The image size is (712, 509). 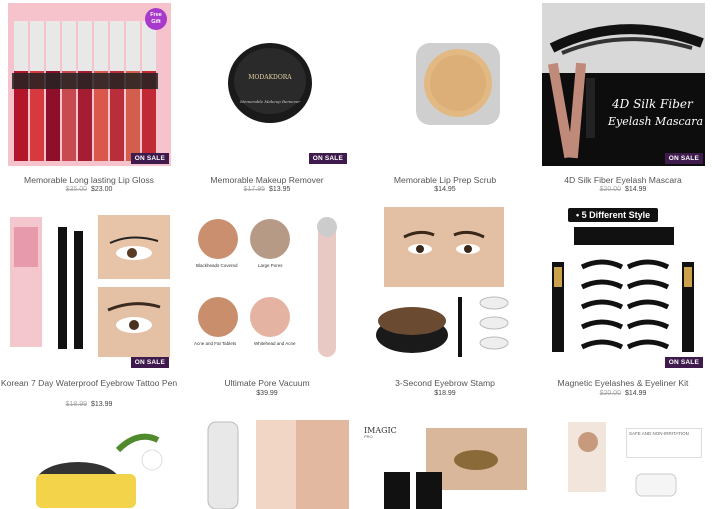 What do you see at coordinates (89, 180) in the screenshot?
I see `product-title: Memorable Long lasting Lip Gloss` at bounding box center [89, 180].